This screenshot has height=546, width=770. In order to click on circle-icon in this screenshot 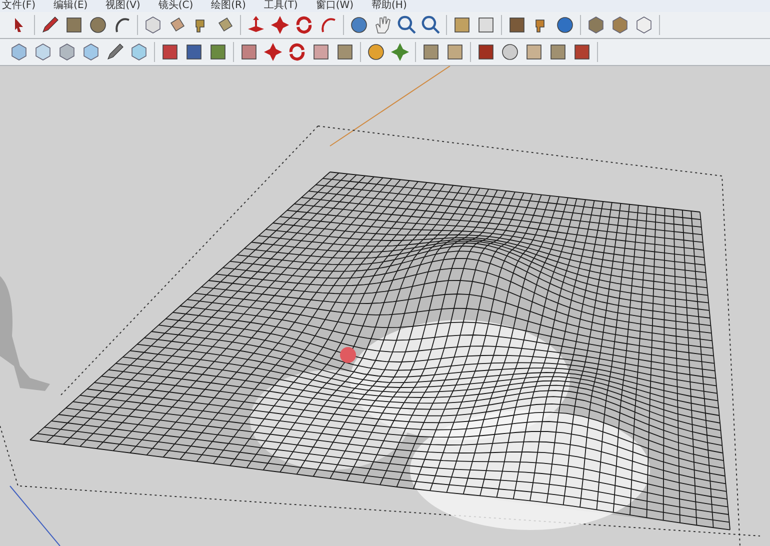, I will do `click(98, 24)`.